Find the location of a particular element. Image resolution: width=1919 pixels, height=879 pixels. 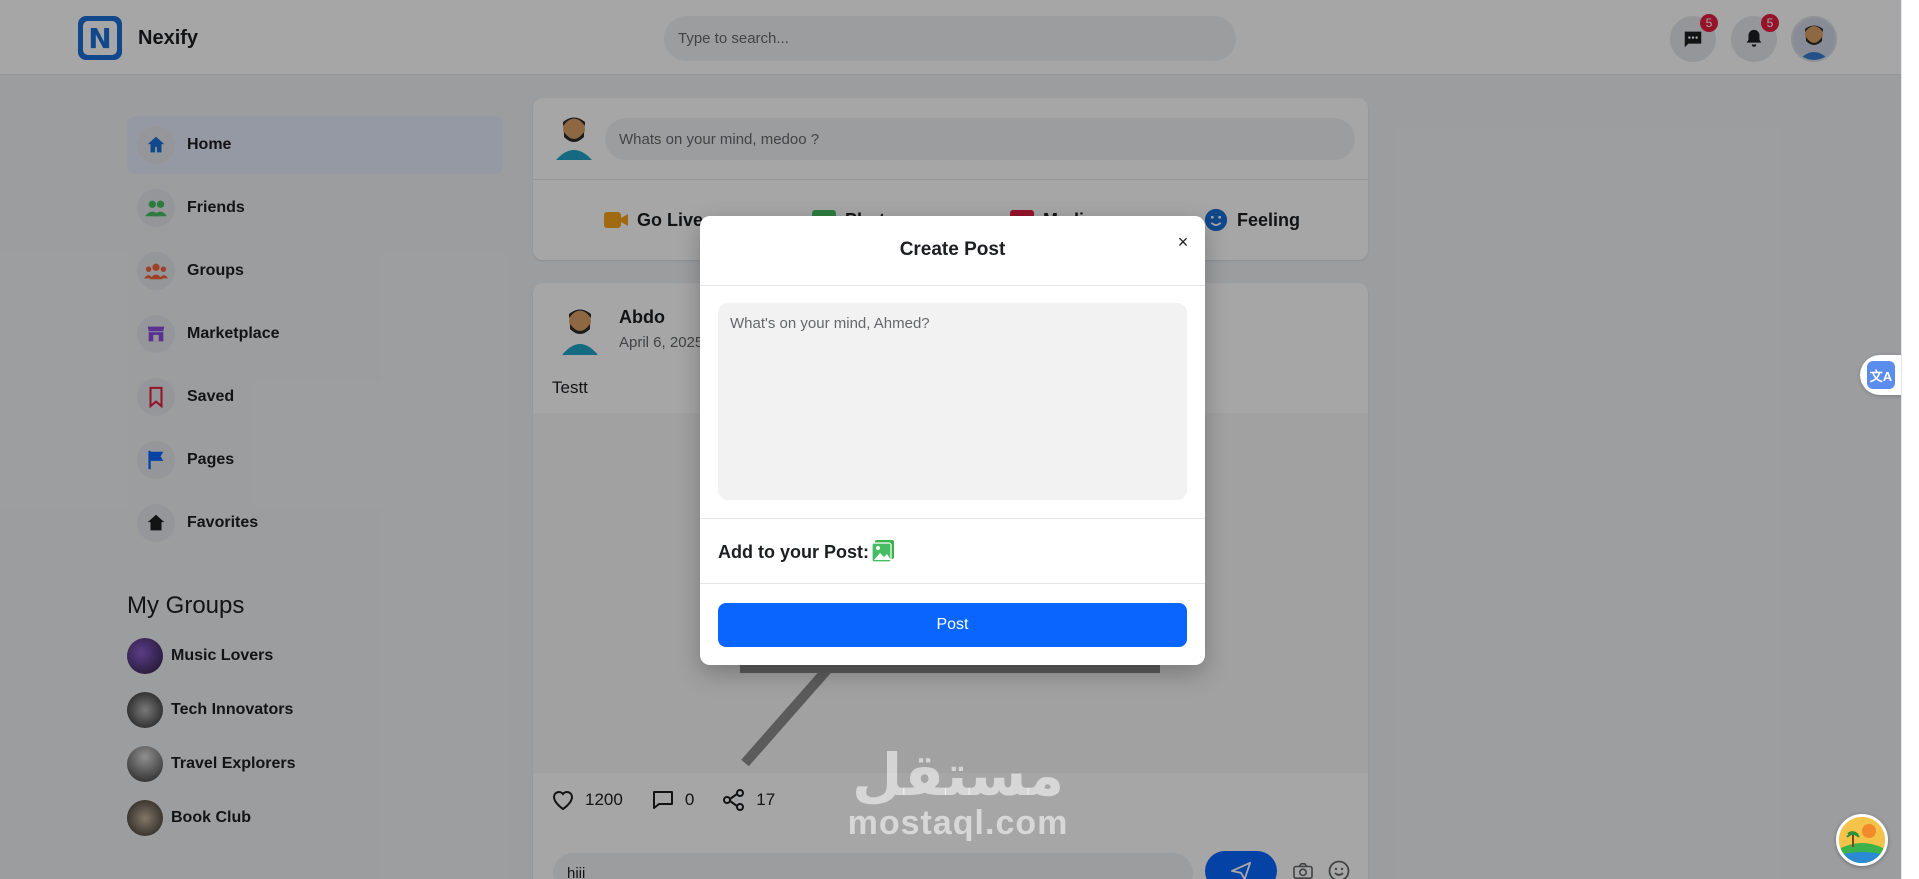

watermark: مستقل mostaql.com is located at coordinates (958, 793).